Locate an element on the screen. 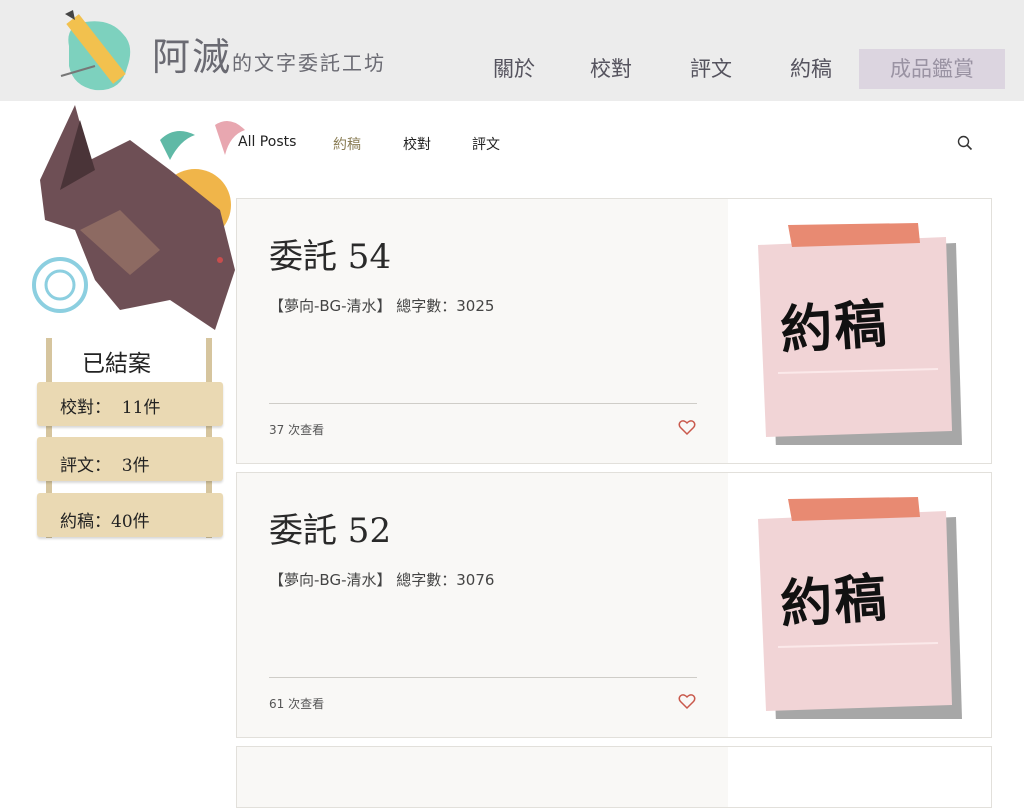  post-view-count: 61 次查看 is located at coordinates (297, 704).